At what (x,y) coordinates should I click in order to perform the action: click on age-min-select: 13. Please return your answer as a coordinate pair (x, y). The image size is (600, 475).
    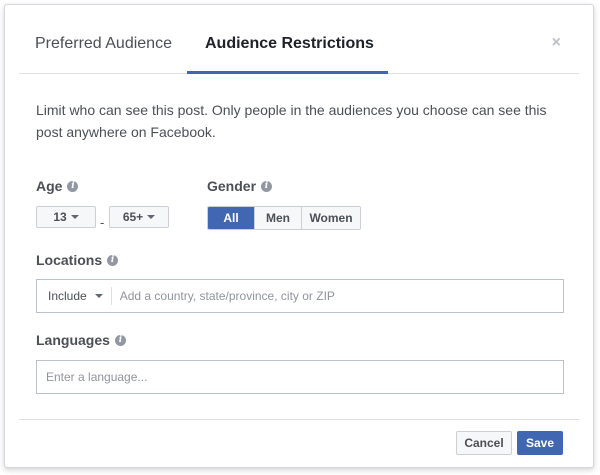
    Looking at the image, I should click on (66, 217).